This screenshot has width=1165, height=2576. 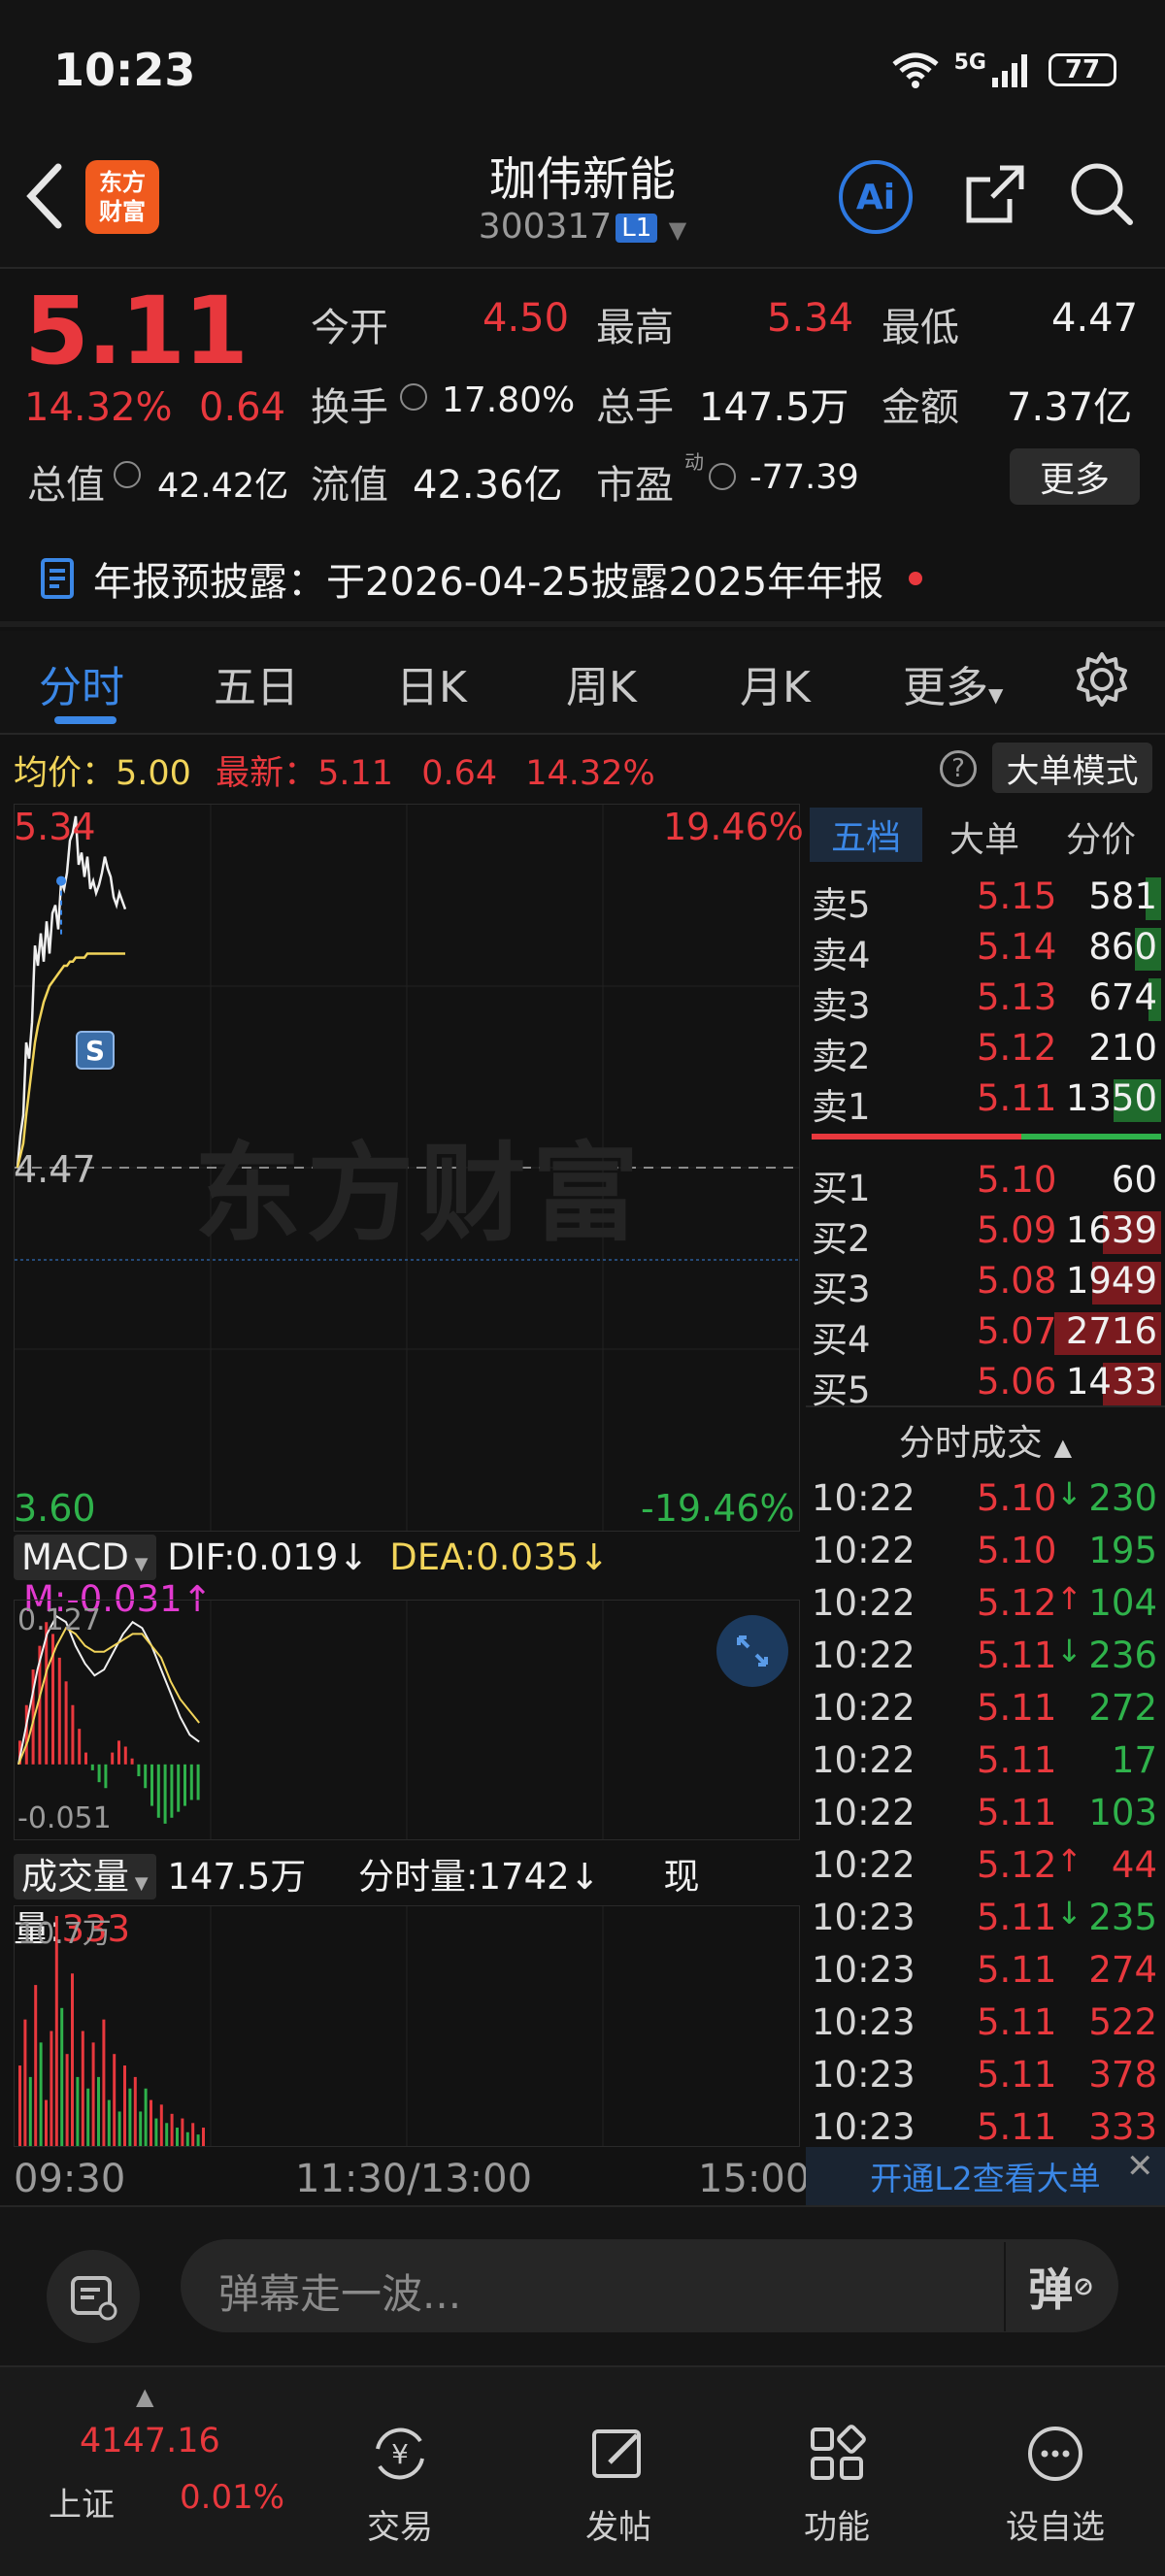 I want to click on unread-dot, so click(x=916, y=578).